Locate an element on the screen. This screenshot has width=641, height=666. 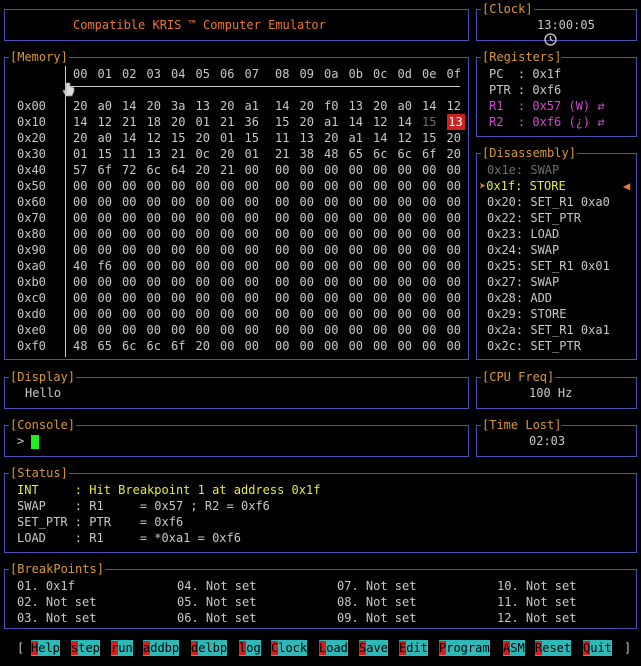
console-input: > is located at coordinates (28, 441).